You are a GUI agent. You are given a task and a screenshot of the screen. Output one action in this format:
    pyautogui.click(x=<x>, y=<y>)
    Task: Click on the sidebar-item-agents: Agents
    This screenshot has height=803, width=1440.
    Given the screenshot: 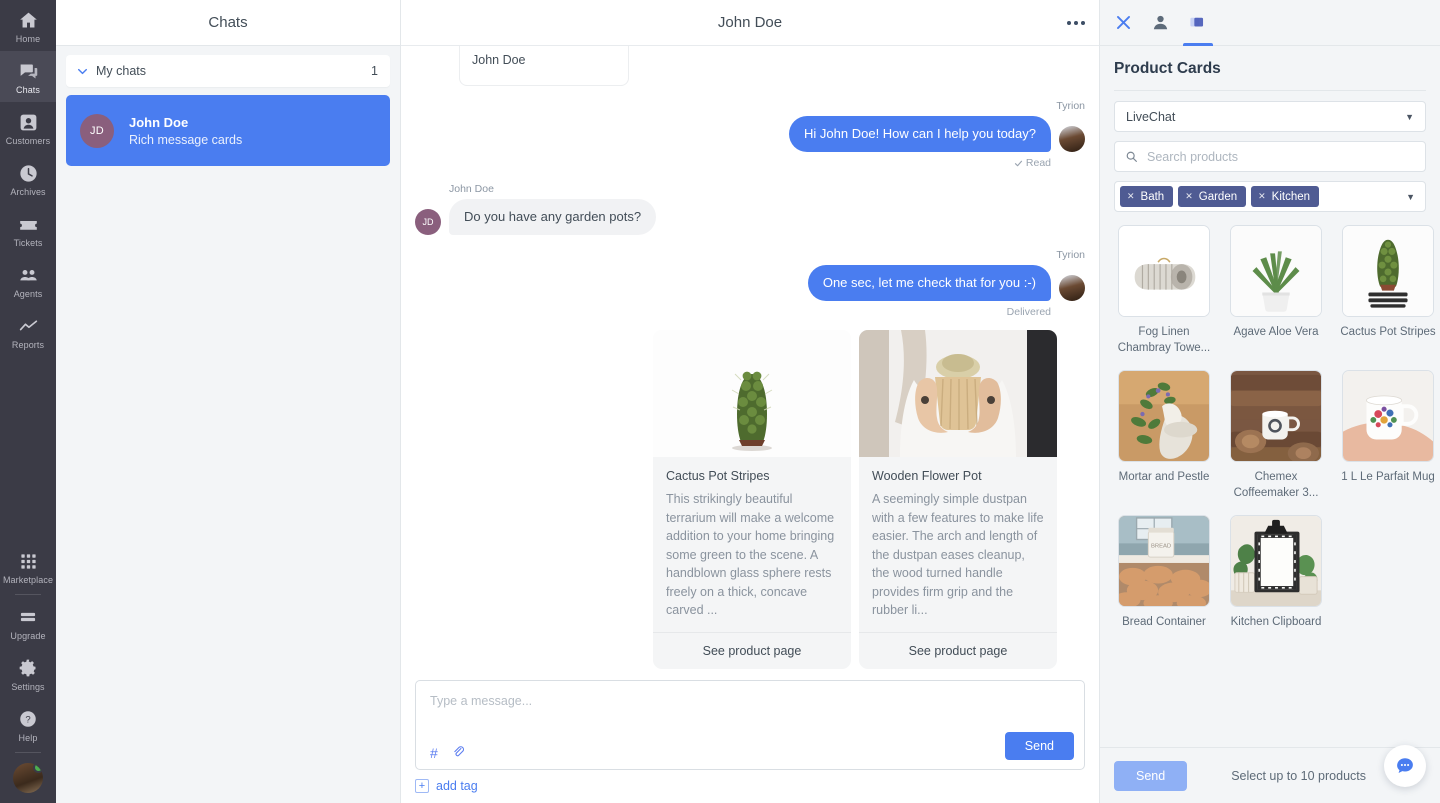 What is the action you would take?
    pyautogui.click(x=28, y=280)
    